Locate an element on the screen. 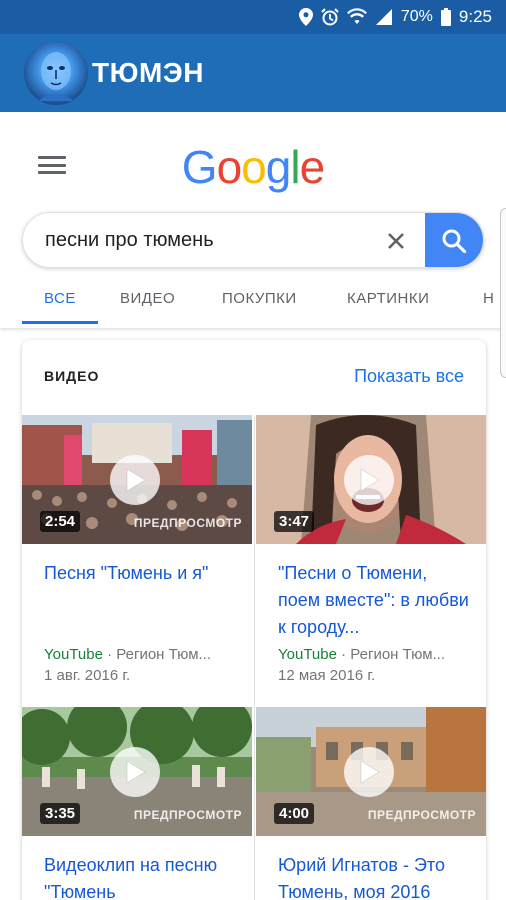 Image resolution: width=506 pixels, height=900 pixels. app-title: ТЮМЭН is located at coordinates (148, 72).